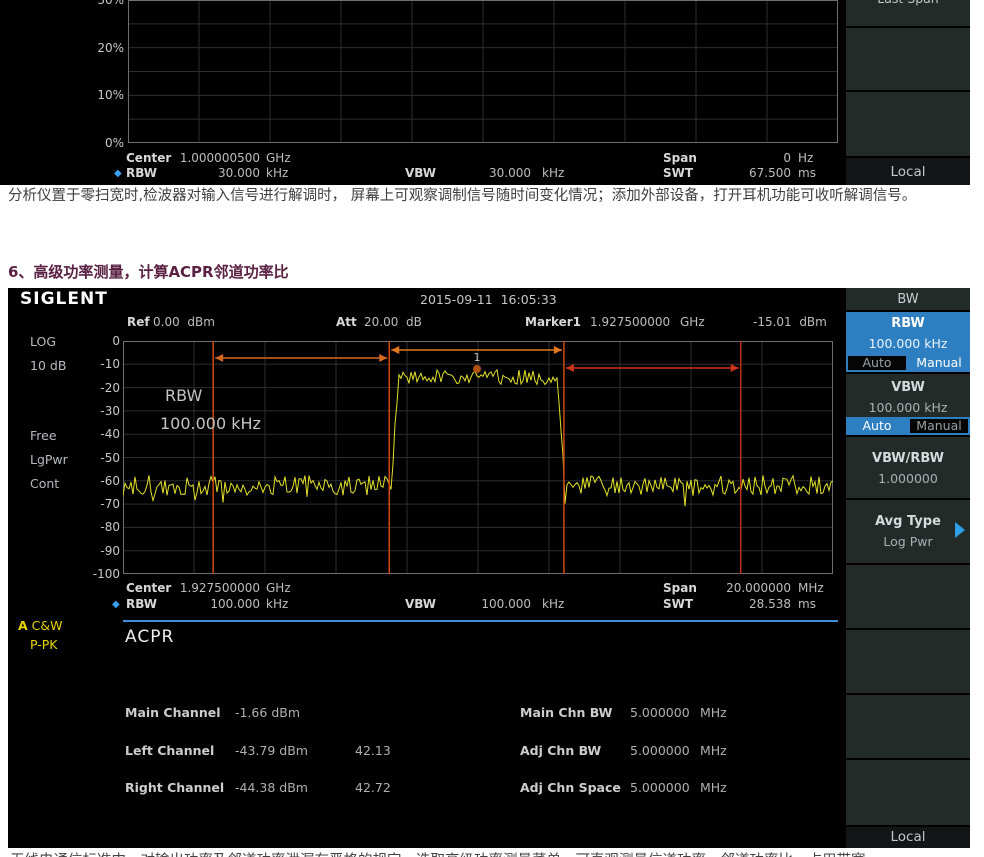 The image size is (984, 857). Describe the element at coordinates (271, 787) in the screenshot. I see `acpr-channel-power: -44.38 dBm` at that location.